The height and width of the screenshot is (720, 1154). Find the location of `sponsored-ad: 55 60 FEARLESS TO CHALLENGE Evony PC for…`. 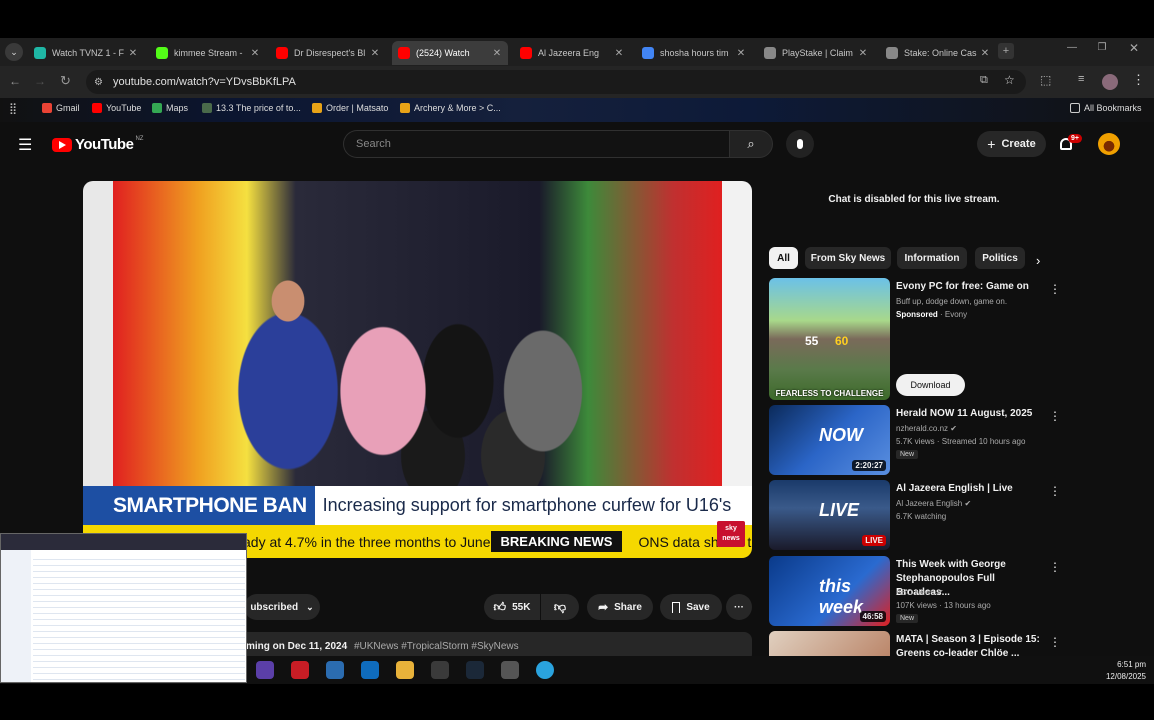

sponsored-ad: 55 60 FEARLESS TO CHALLENGE Evony PC for… is located at coordinates (919, 339).